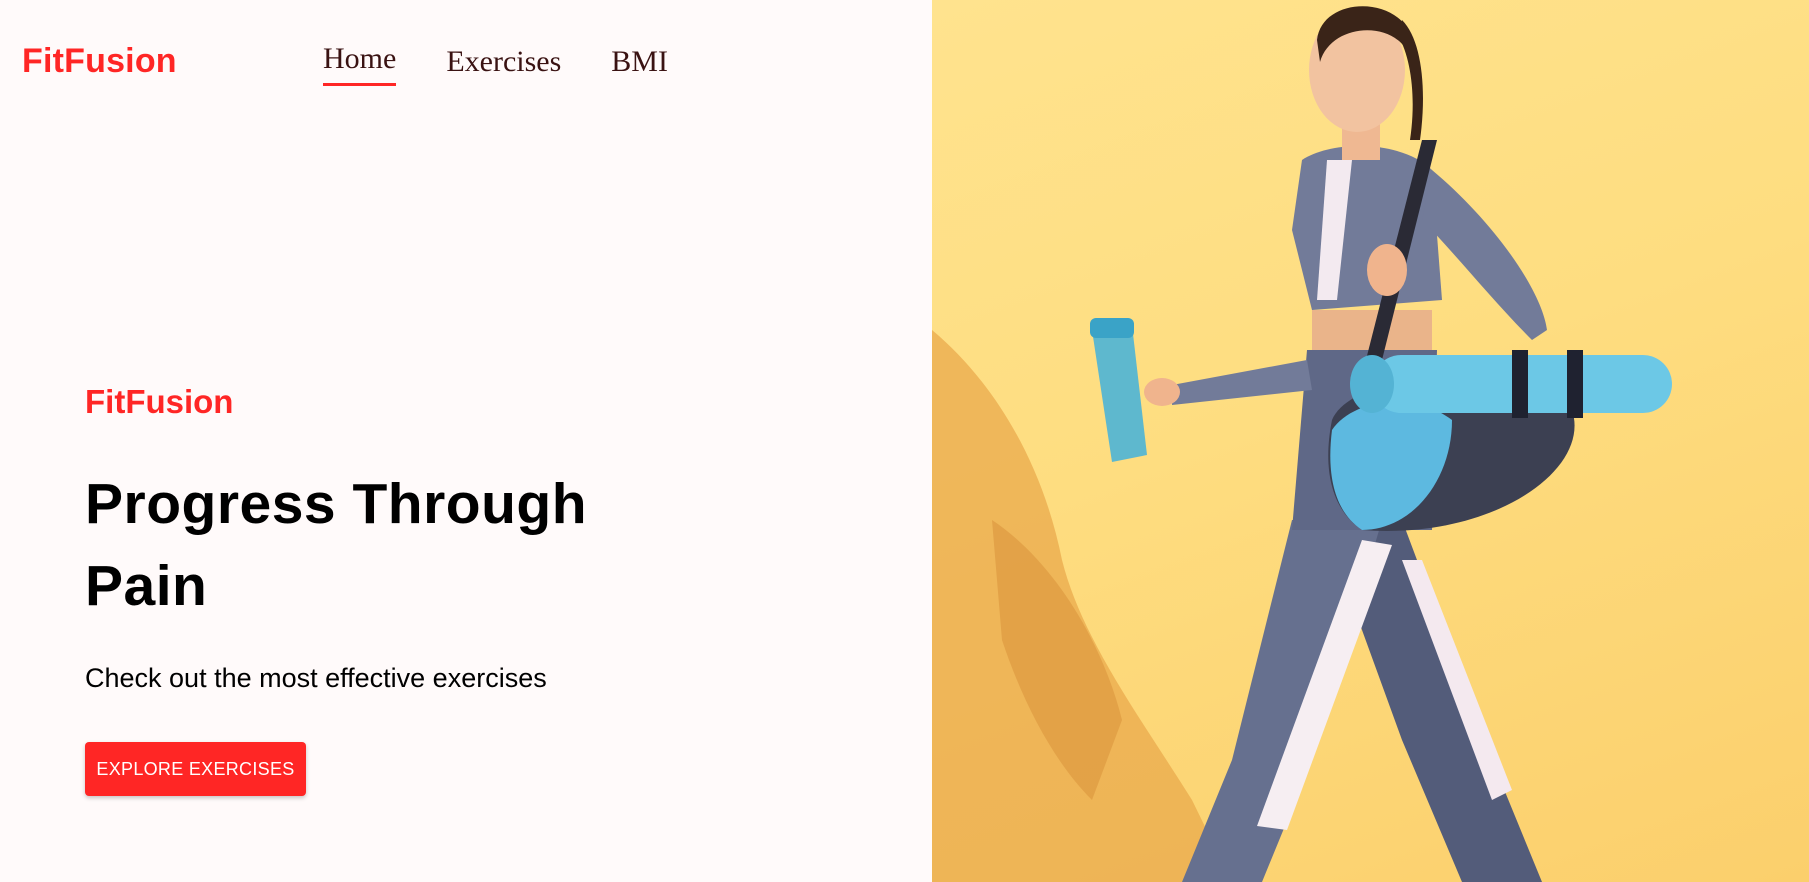 Image resolution: width=1809 pixels, height=882 pixels. I want to click on main-nav: Home Exercises BMI, so click(520, 65).